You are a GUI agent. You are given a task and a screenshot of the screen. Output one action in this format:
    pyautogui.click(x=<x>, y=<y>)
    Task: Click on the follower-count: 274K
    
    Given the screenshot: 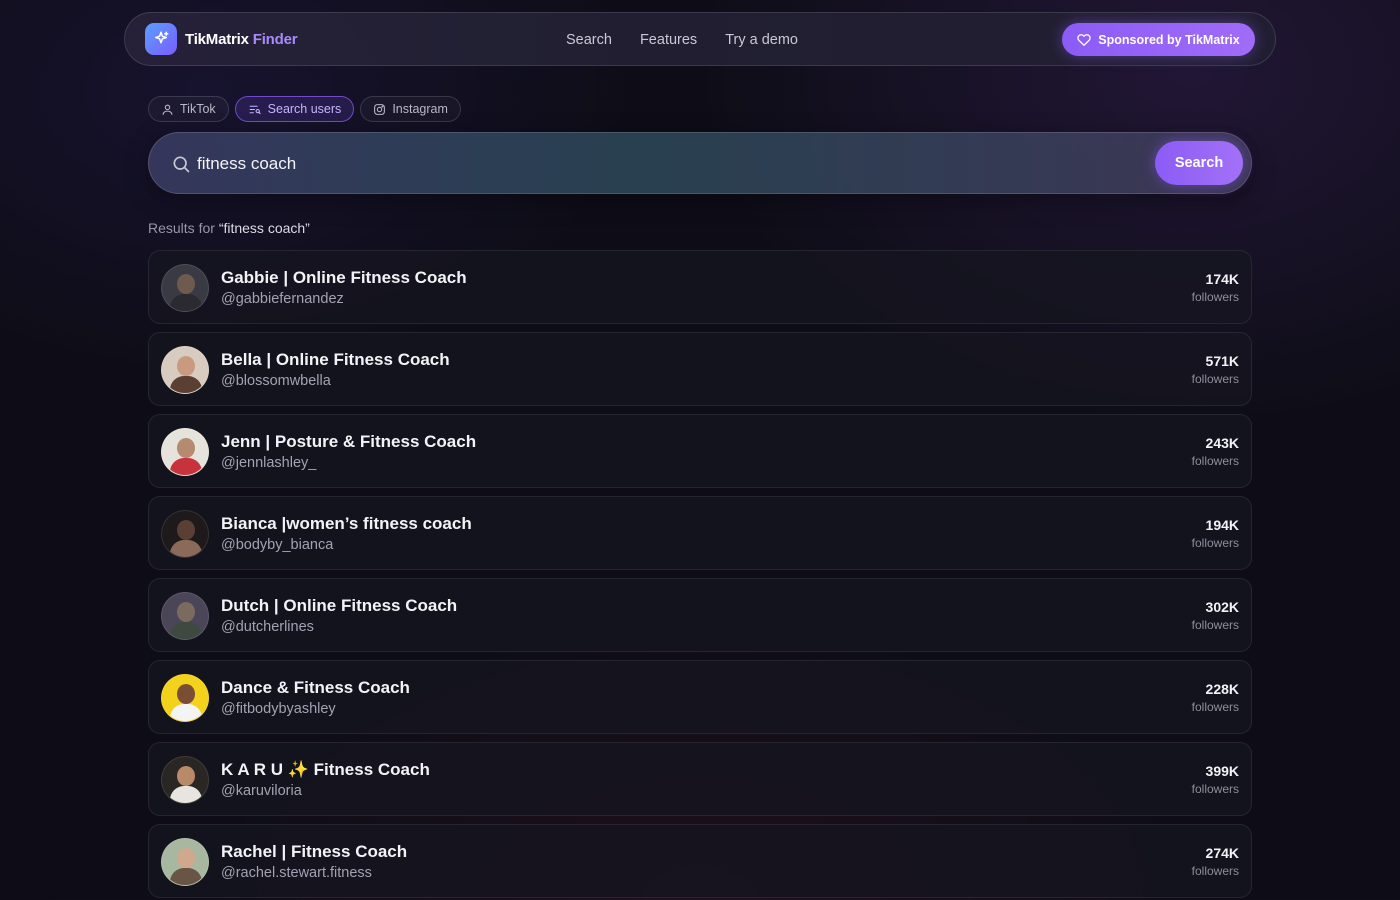 What is the action you would take?
    pyautogui.click(x=1222, y=853)
    